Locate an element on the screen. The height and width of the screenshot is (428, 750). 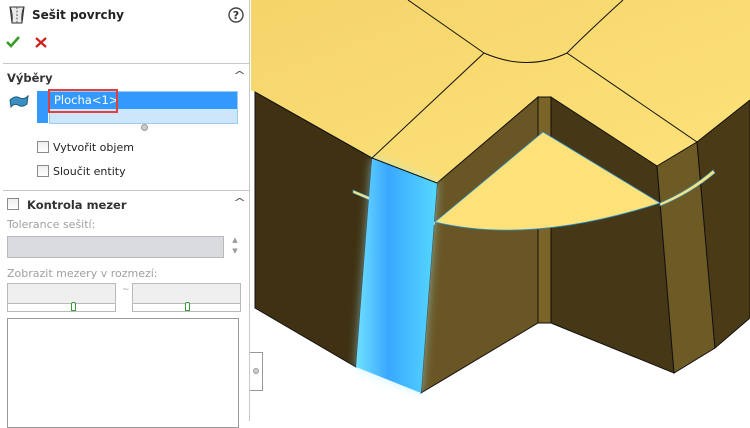
list-resize-handle is located at coordinates (144, 127).